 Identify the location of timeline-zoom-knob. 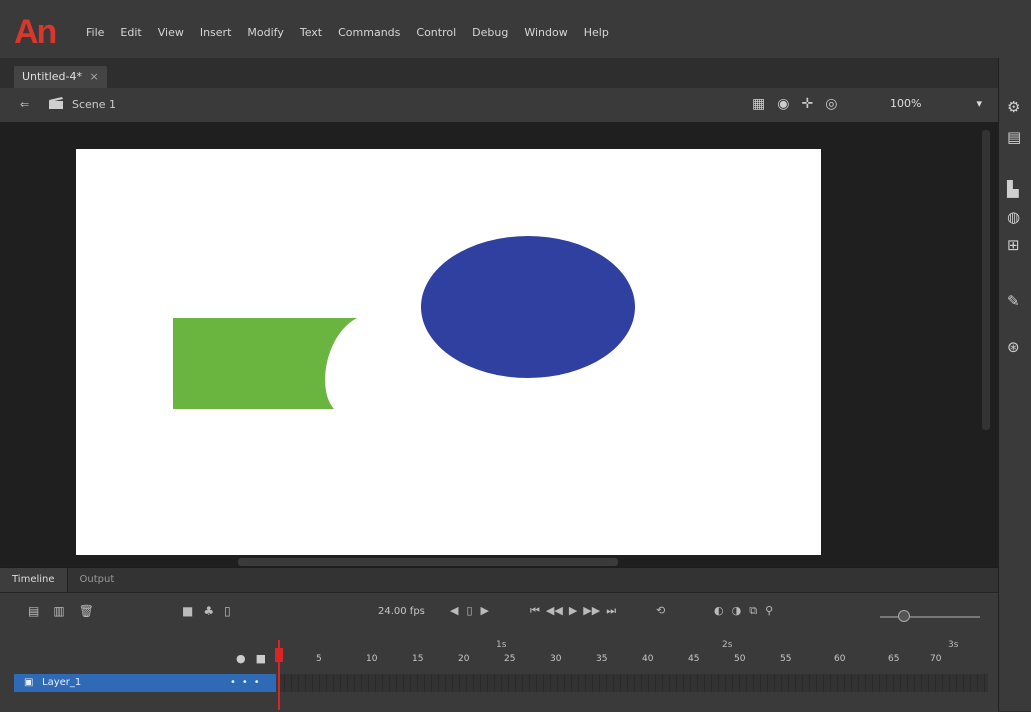
(904, 616).